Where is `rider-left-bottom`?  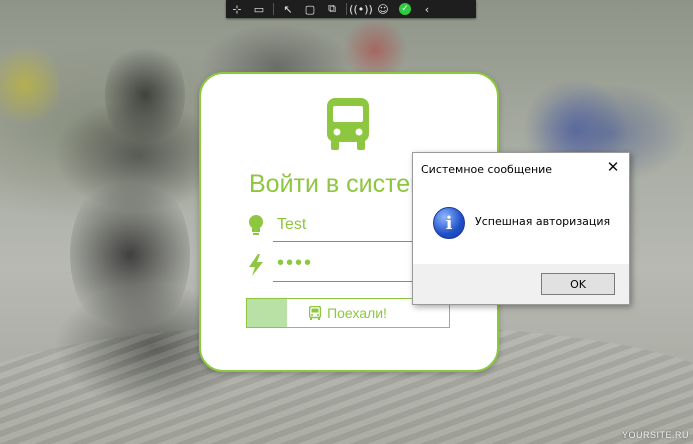
rider-left-bottom is located at coordinates (130, 255).